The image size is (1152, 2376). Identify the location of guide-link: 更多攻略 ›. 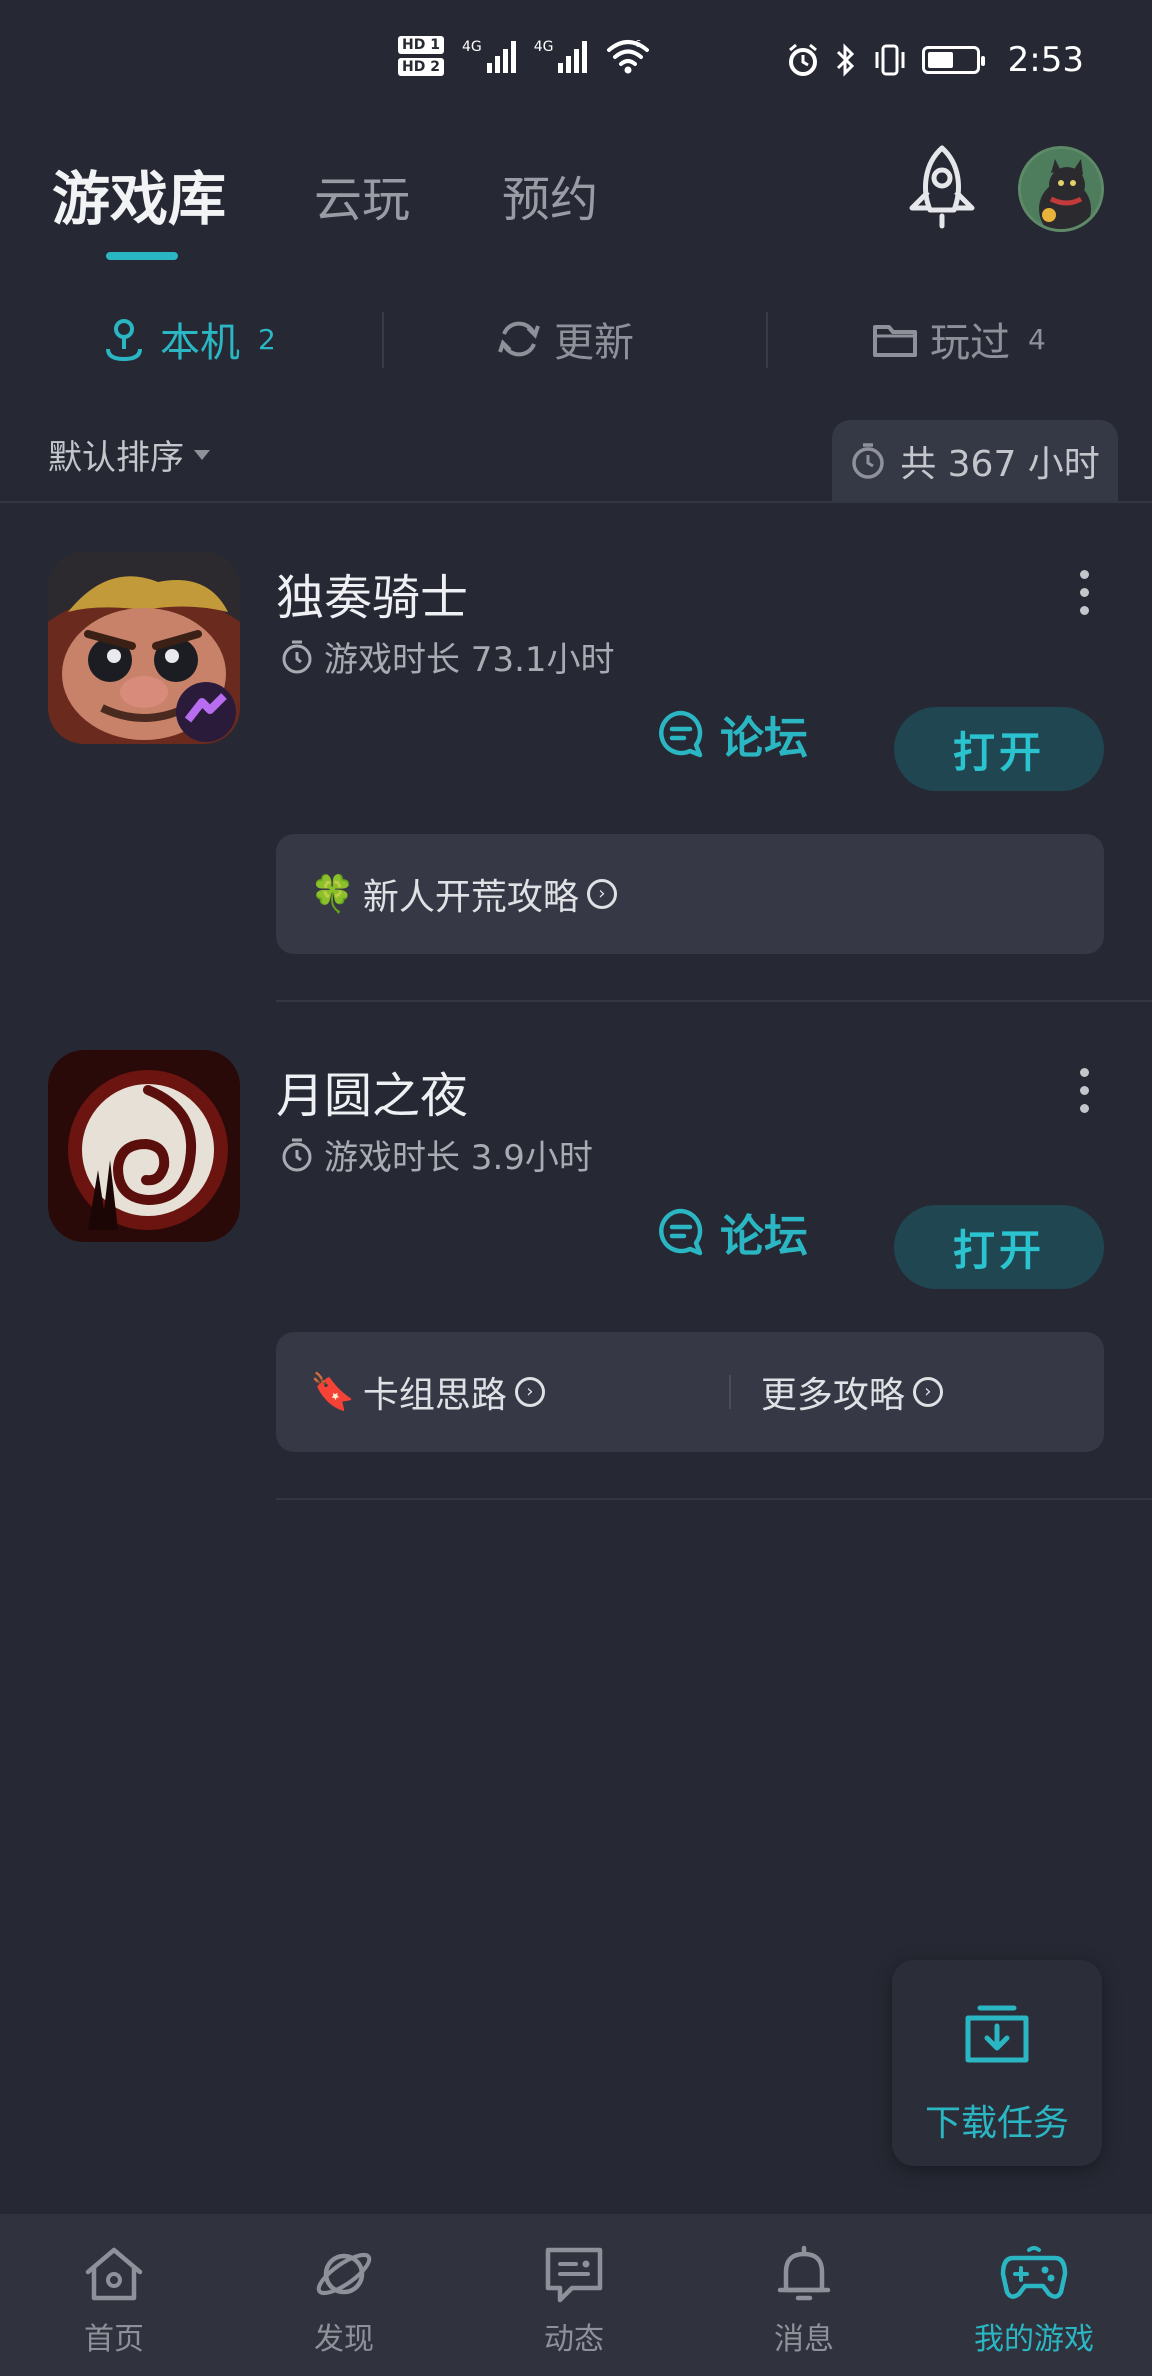
(852, 1392).